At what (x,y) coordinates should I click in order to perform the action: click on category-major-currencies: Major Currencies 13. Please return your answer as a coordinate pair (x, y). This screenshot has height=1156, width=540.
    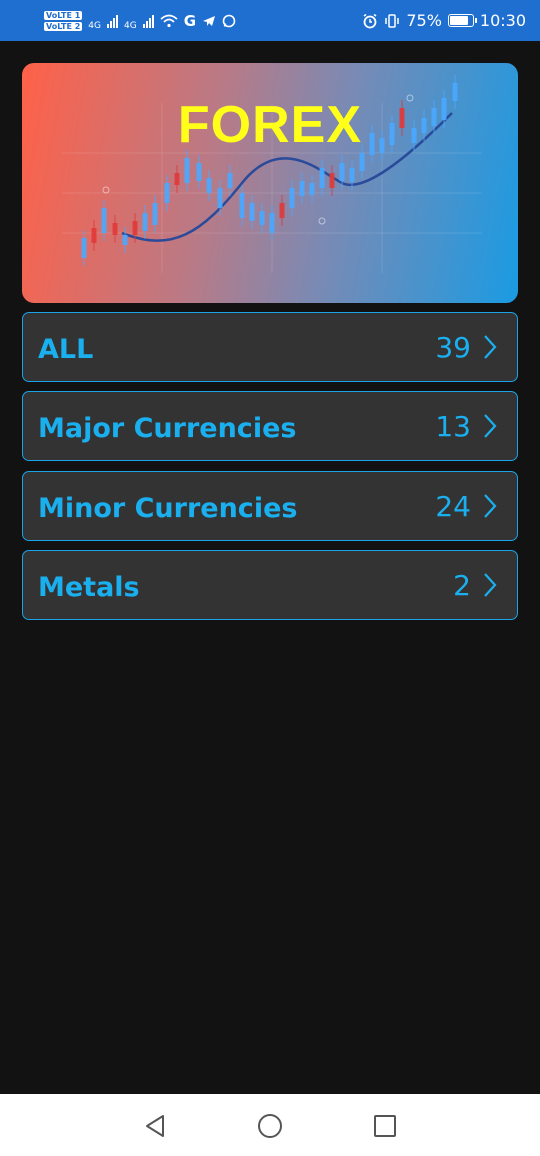
    Looking at the image, I should click on (270, 426).